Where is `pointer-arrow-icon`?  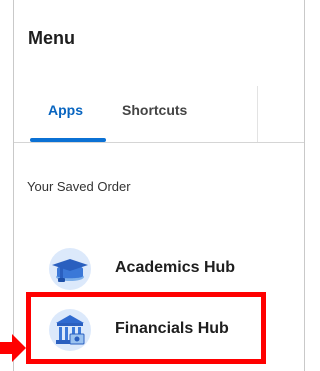
pointer-arrow-icon is located at coordinates (13, 348).